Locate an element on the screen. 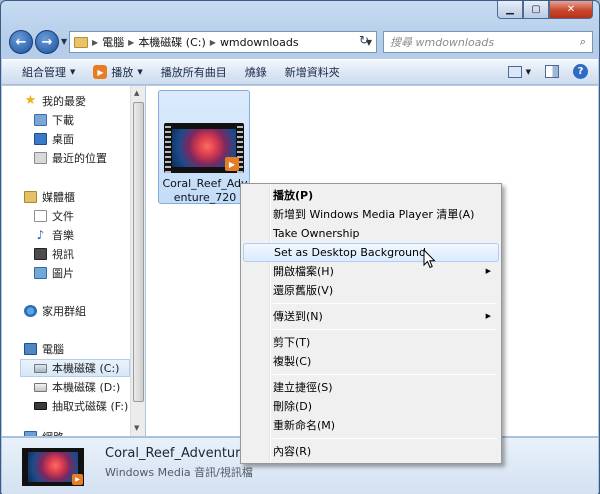 Image resolution: width=600 pixels, height=494 pixels. nav-drive-c: 本機磁碟 (C:) is located at coordinates (75, 368).